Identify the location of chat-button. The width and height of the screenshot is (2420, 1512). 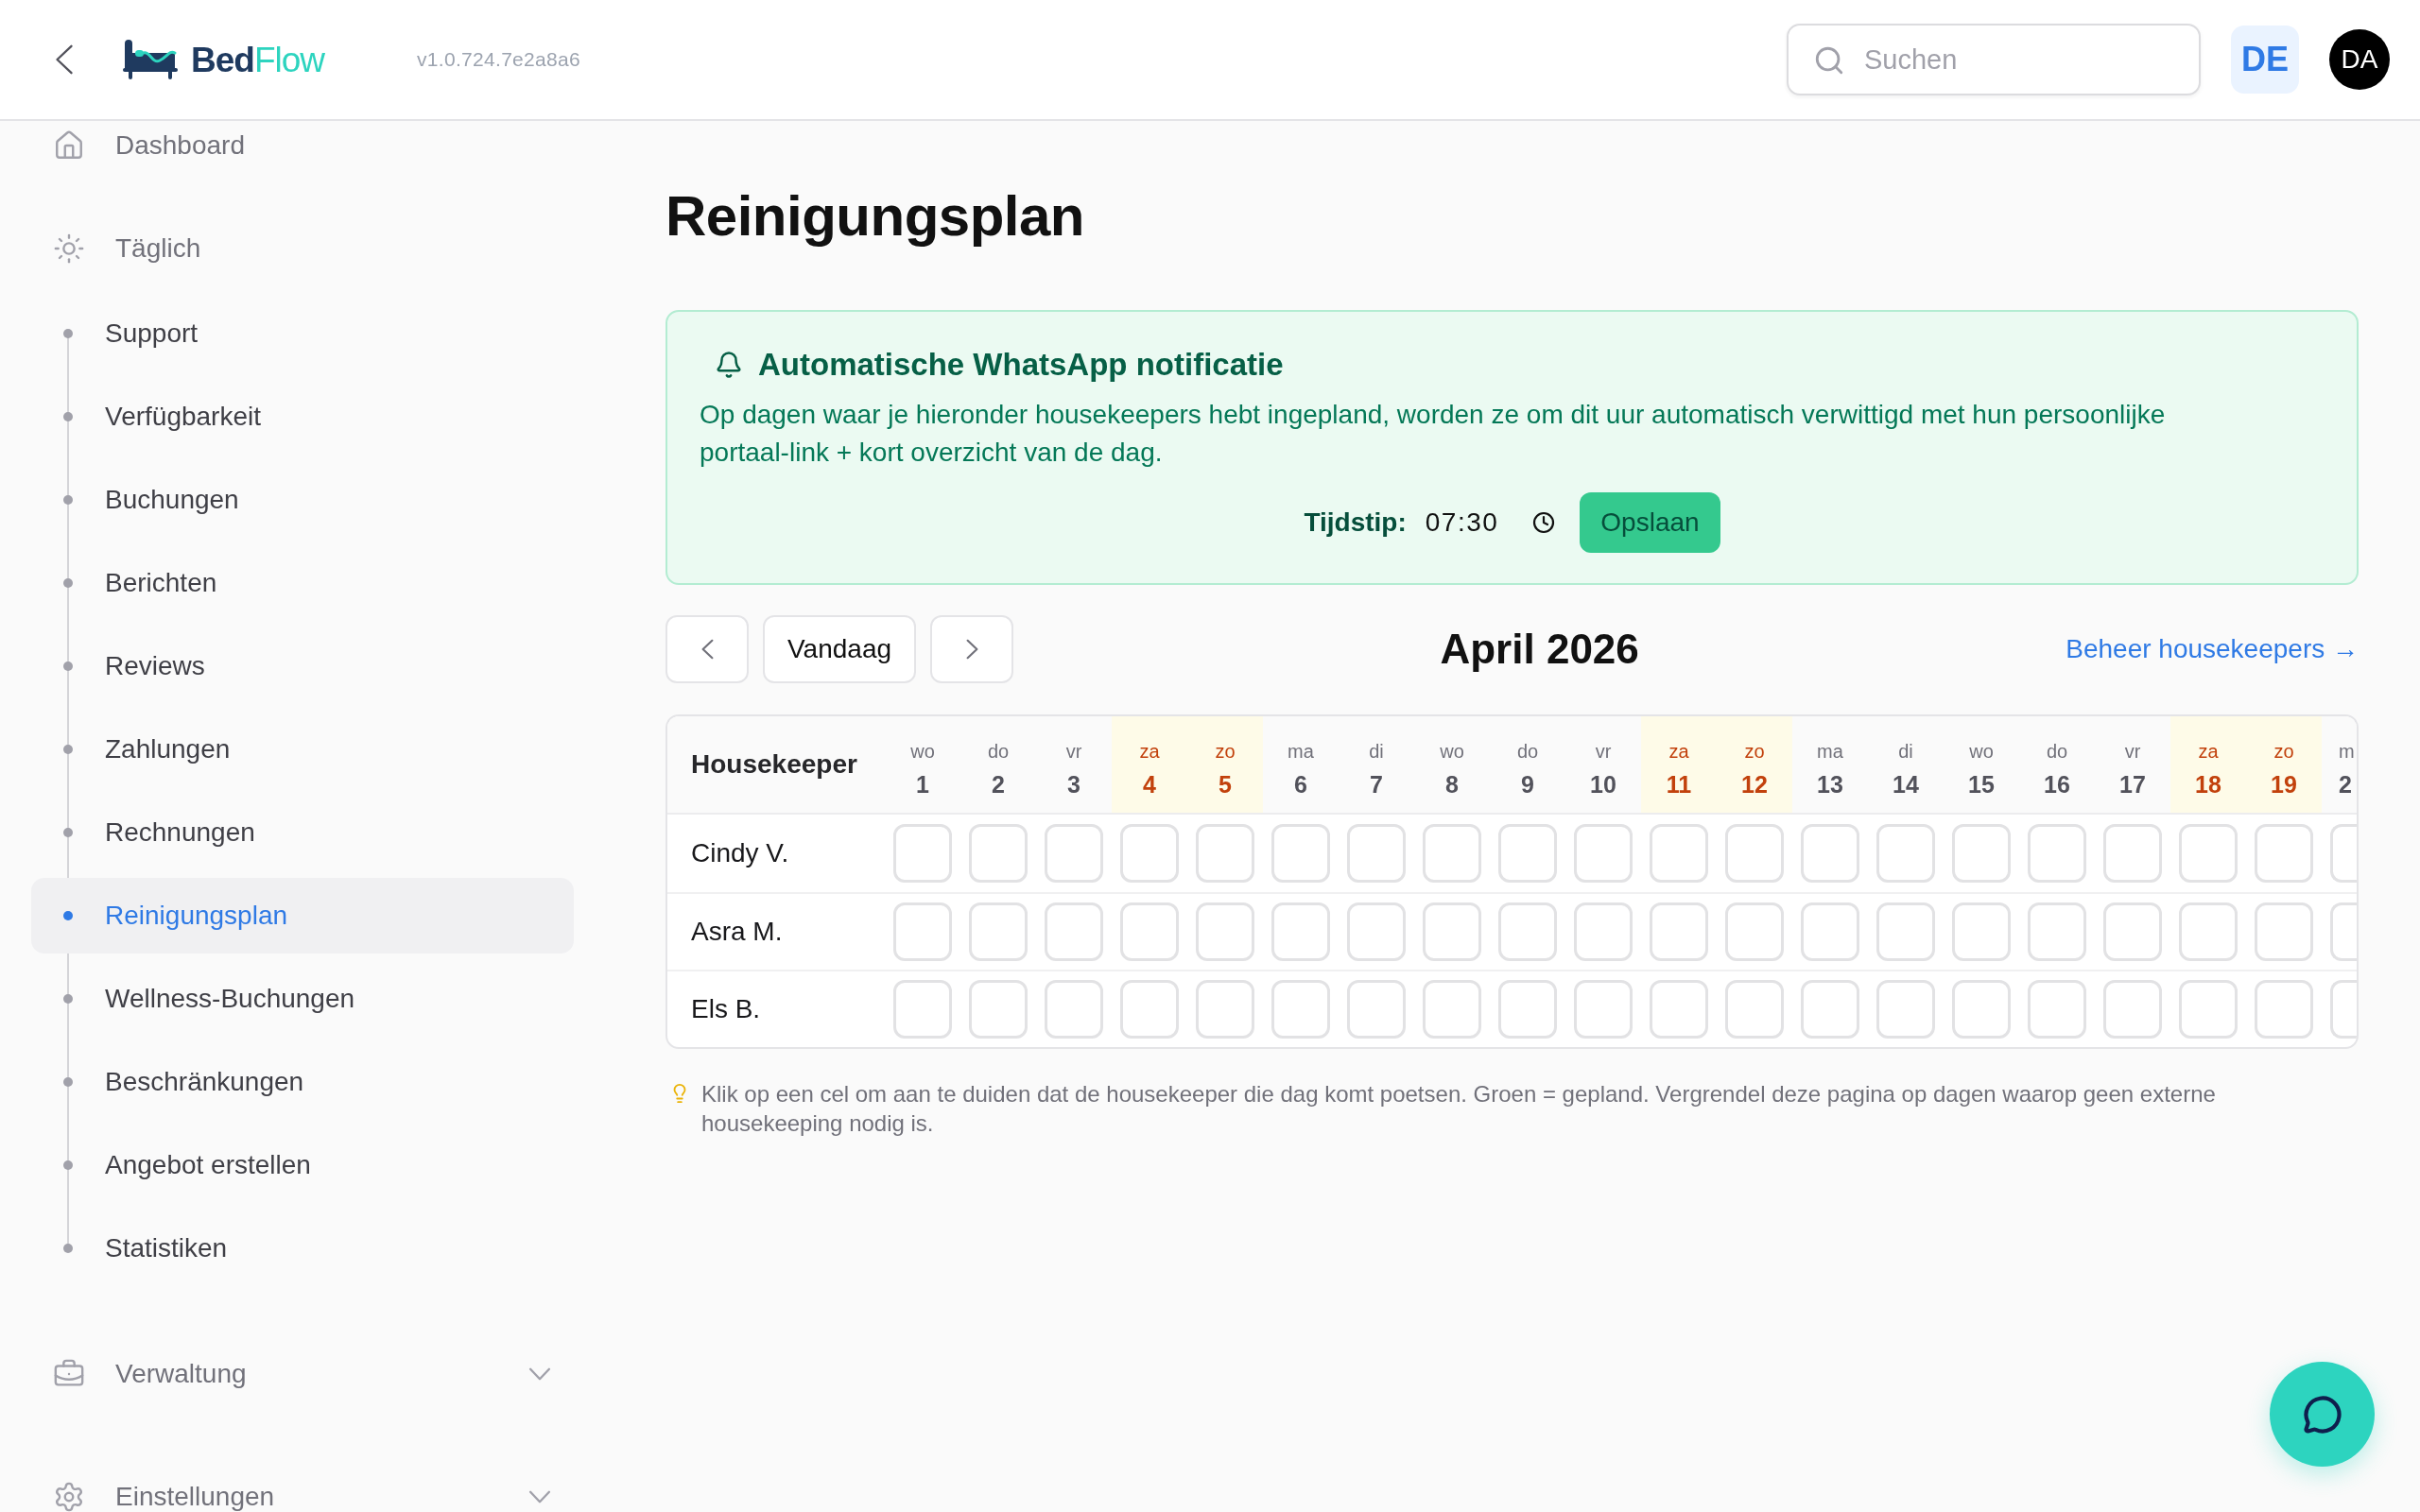
(2322, 1414).